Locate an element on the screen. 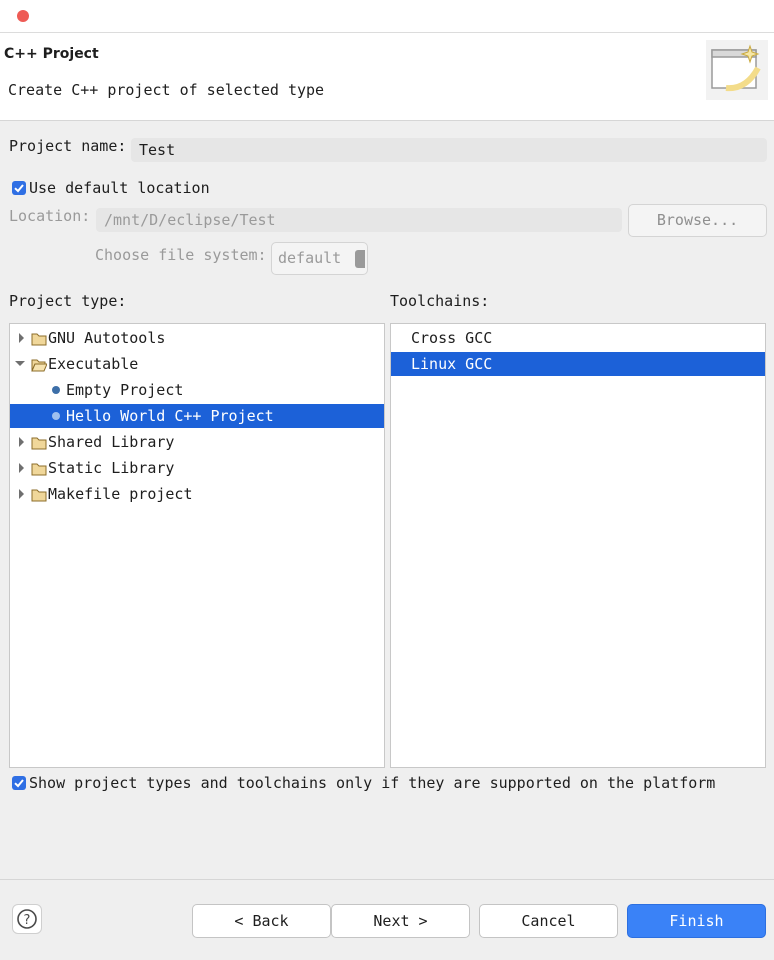 The height and width of the screenshot is (960, 774). footer-divider is located at coordinates (387, 879).